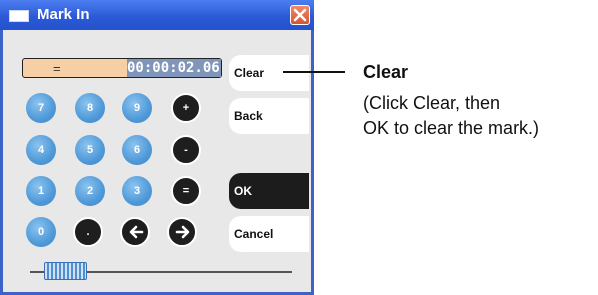 The width and height of the screenshot is (598, 295). I want to click on key-1: 1, so click(41, 191).